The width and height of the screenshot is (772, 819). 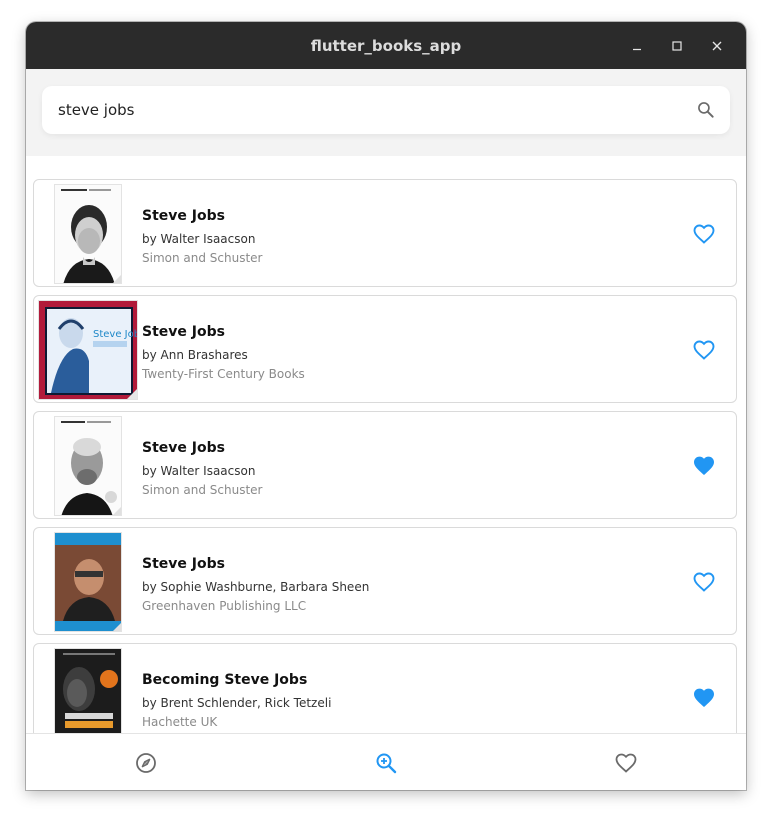 I want to click on book-cover-image: Steve Jobs, so click(x=88, y=350).